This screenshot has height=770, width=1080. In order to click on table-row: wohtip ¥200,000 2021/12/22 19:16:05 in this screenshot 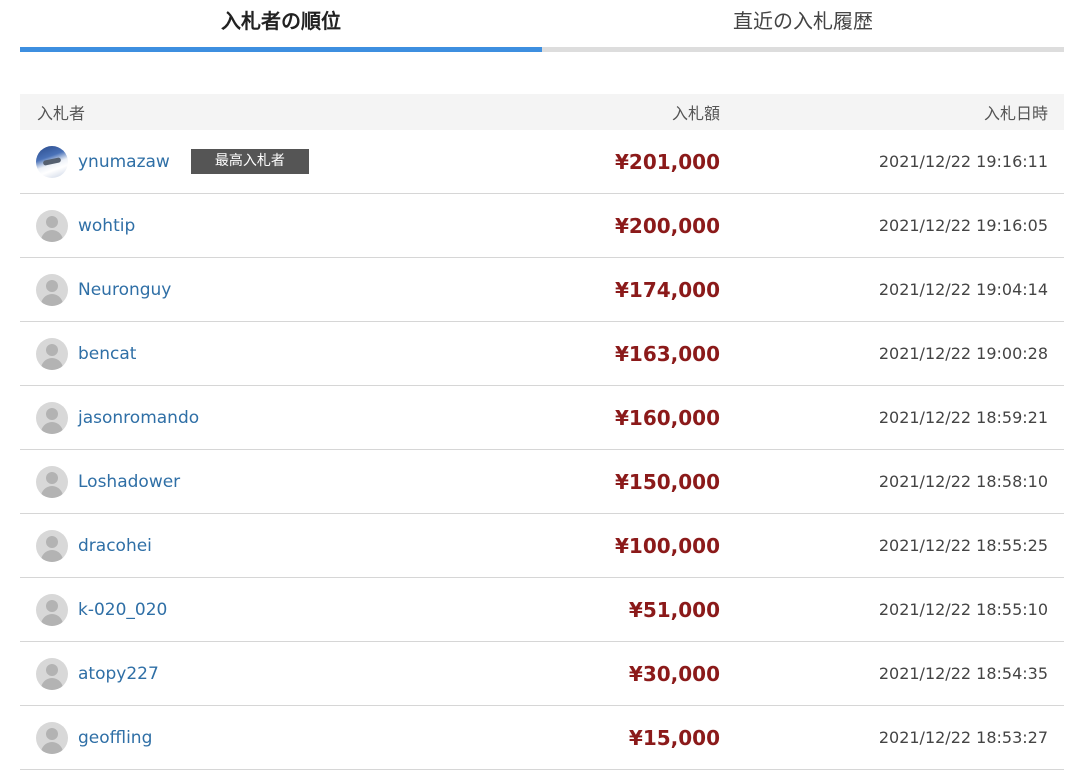, I will do `click(542, 226)`.